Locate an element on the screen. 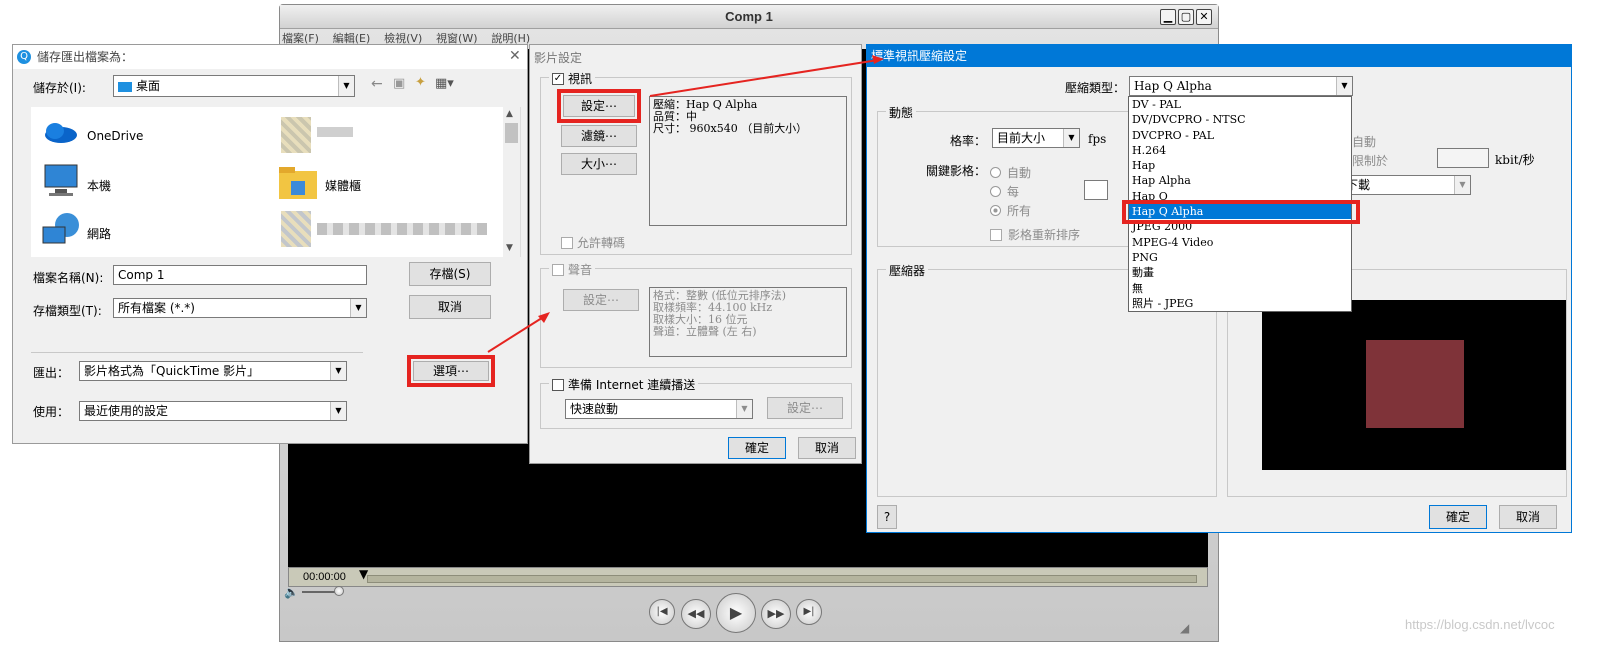  watermark-text: https://blog.csdn.net/lvcoc is located at coordinates (1480, 624).